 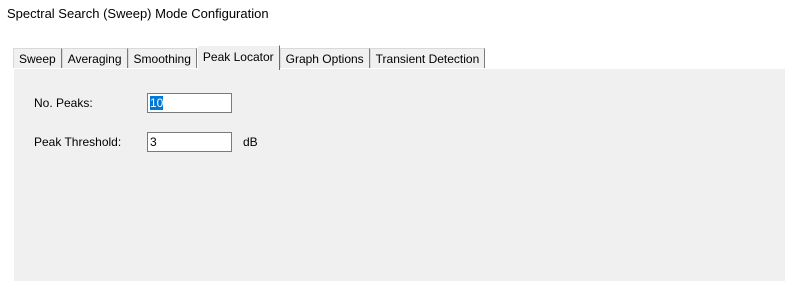 I want to click on tab-transient-detection: Transient Detection, so click(x=427, y=58).